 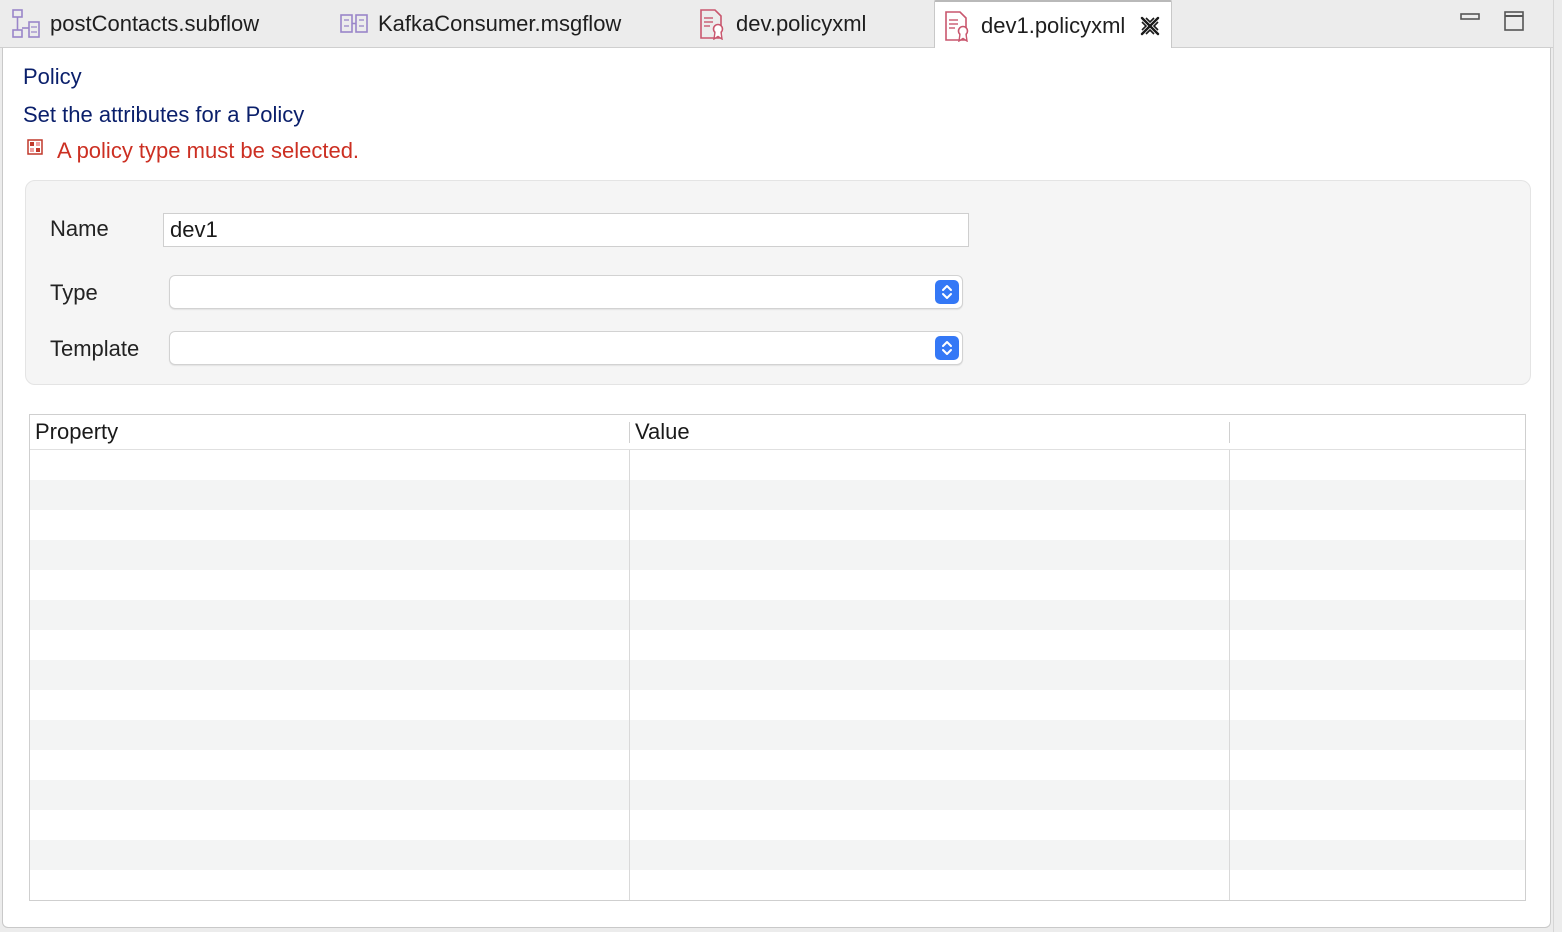 I want to click on tab-label: KafkaConsumer.msgflow, so click(x=500, y=23).